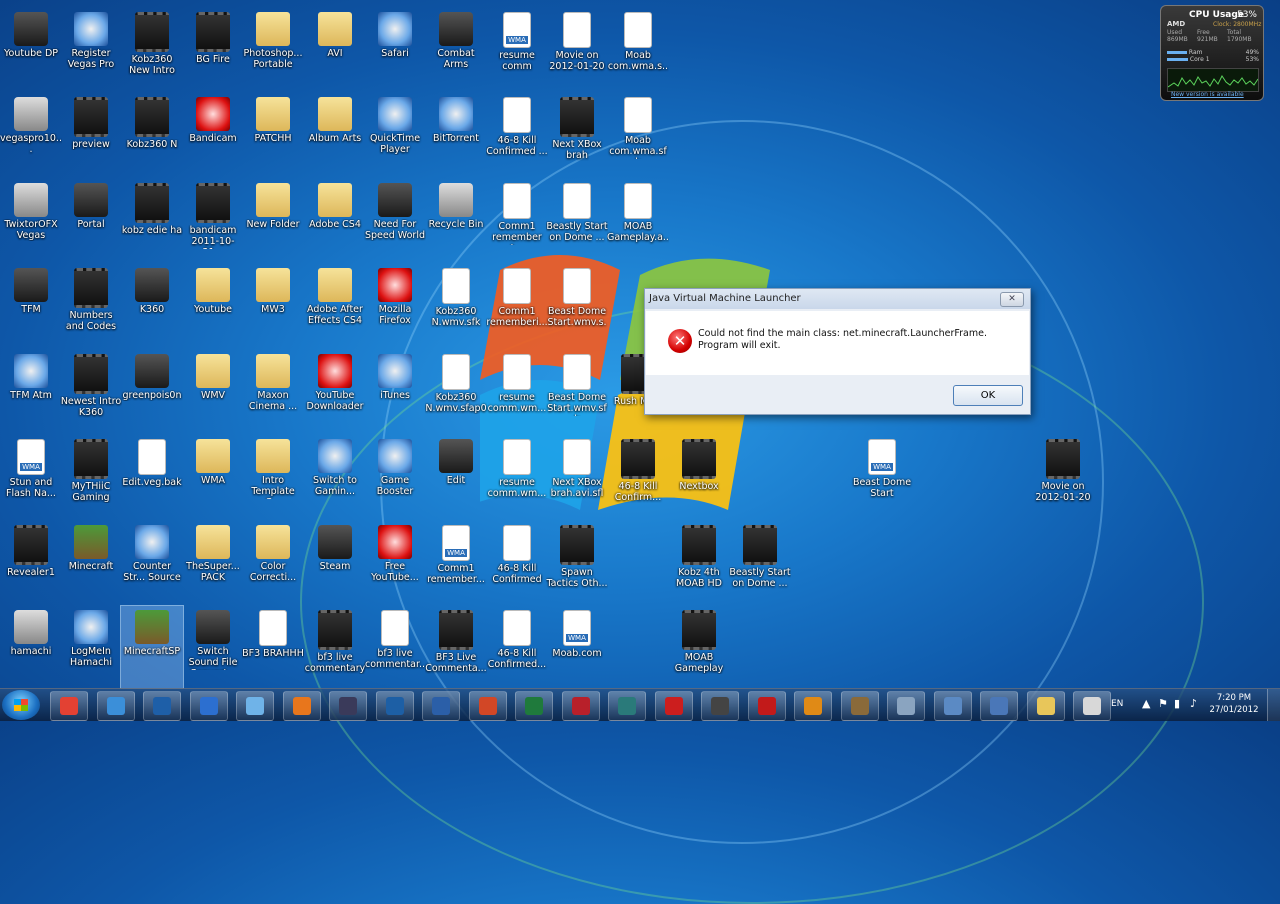 The image size is (1280, 904). I want to click on taskbar-word-button, so click(441, 706).